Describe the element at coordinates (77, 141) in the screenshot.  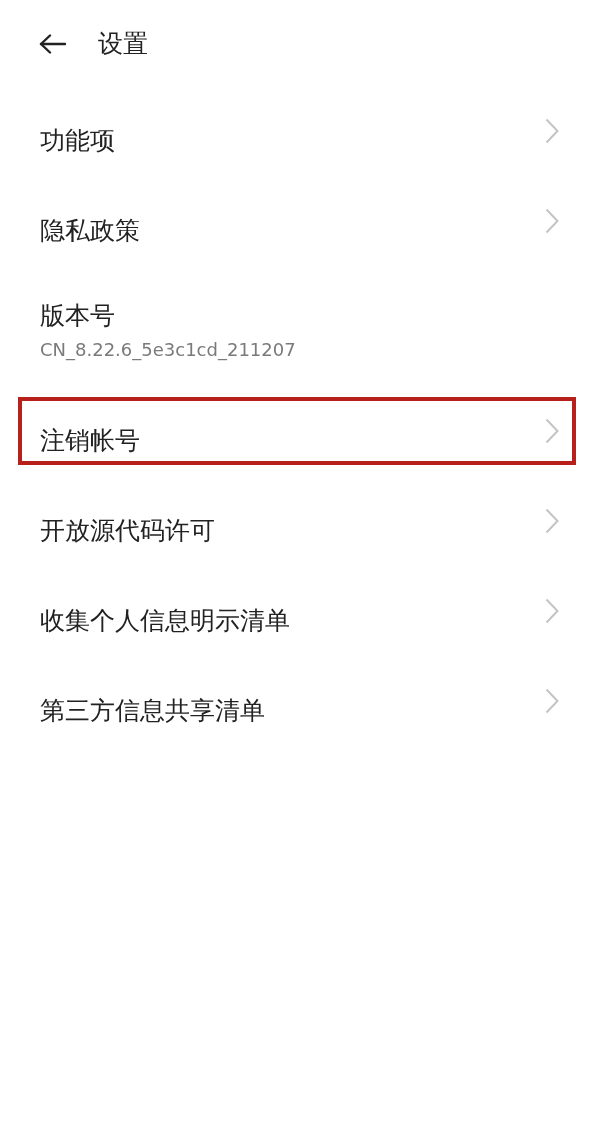
I see `item-label: 功能项` at that location.